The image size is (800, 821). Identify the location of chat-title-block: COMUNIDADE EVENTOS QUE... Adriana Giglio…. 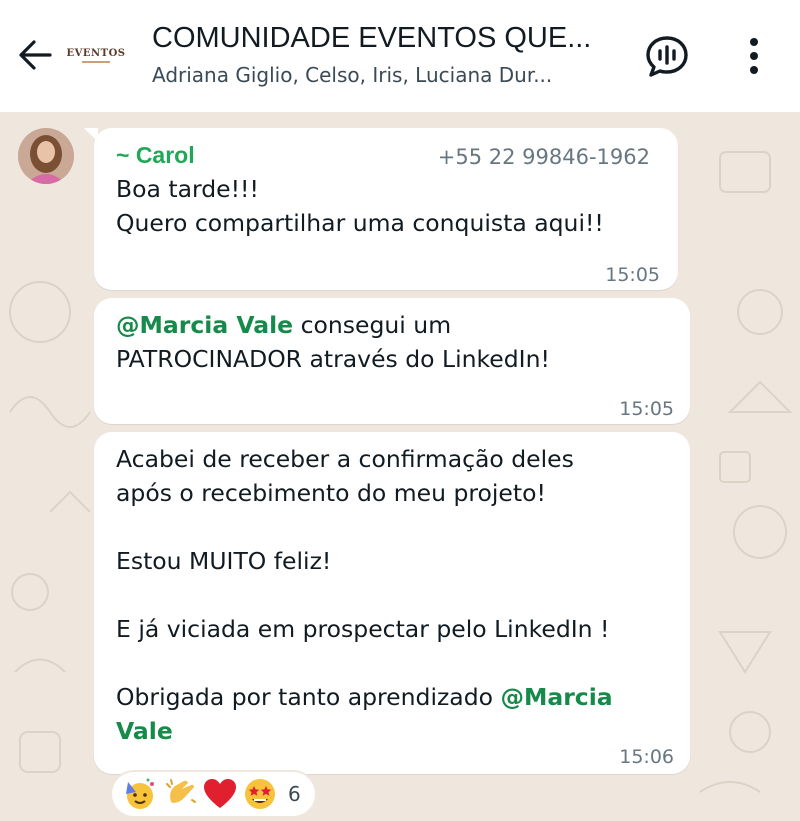
(387, 54).